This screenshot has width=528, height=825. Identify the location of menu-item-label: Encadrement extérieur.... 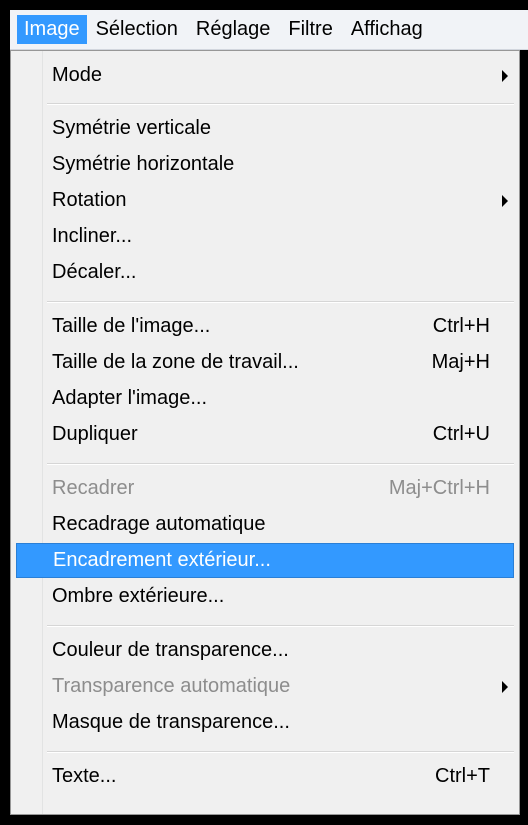
(162, 560).